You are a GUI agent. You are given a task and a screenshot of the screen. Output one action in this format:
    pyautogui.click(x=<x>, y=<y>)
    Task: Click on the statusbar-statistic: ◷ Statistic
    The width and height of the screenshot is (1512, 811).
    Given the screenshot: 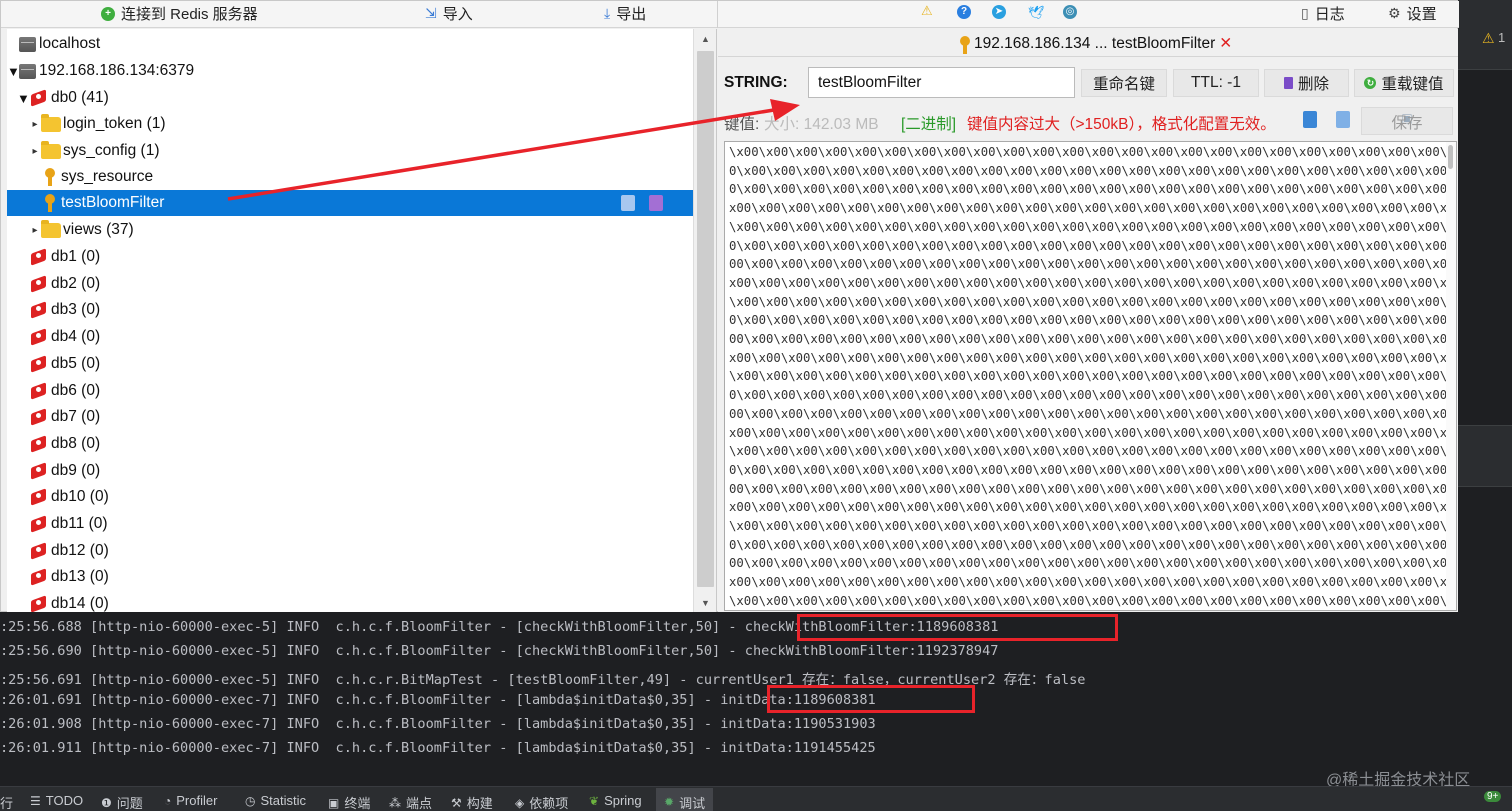 What is the action you would take?
    pyautogui.click(x=275, y=800)
    